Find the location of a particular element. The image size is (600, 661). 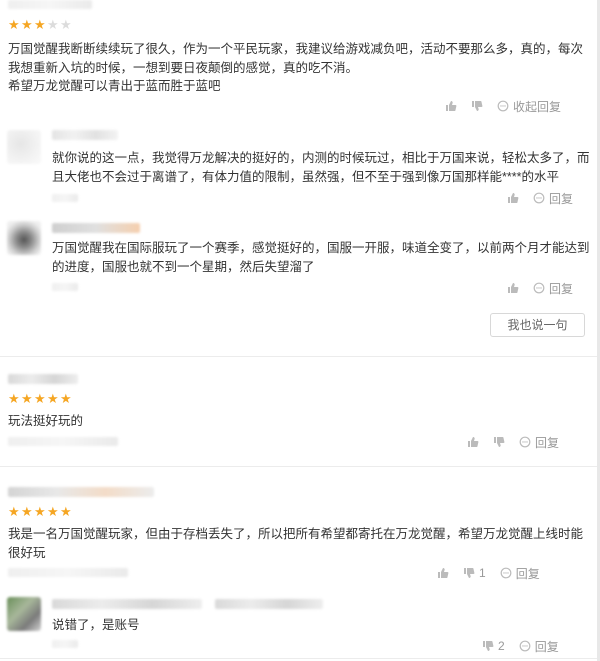

dislike-count: 1 is located at coordinates (482, 573).